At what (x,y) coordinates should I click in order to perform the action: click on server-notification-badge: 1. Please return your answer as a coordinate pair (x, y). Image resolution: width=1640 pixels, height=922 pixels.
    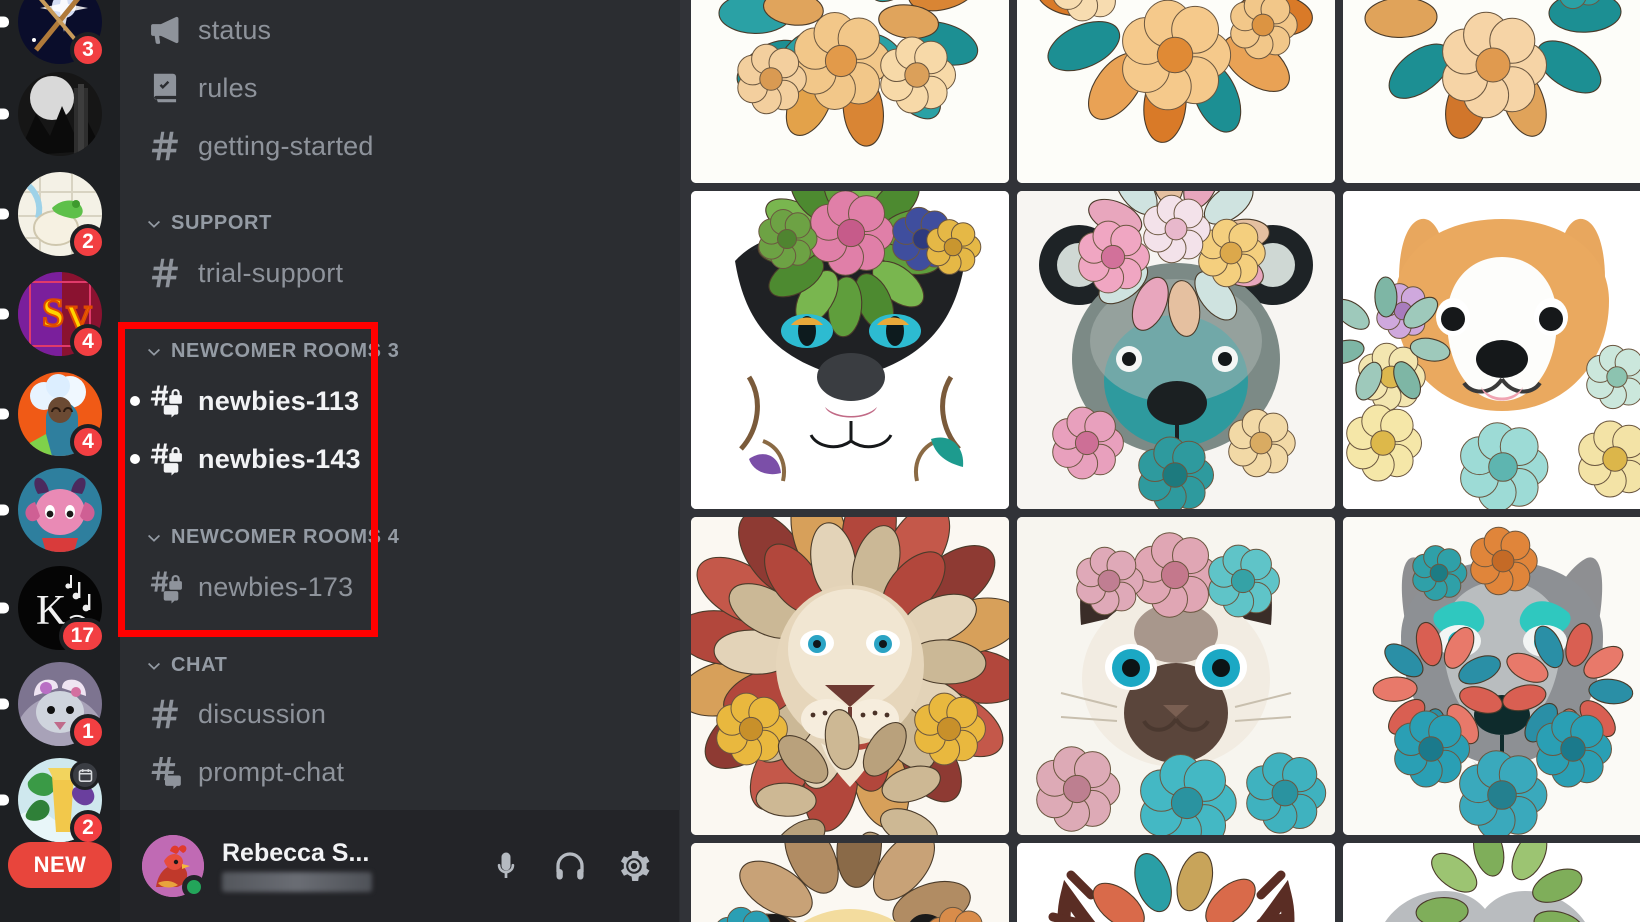
    Looking at the image, I should click on (88, 732).